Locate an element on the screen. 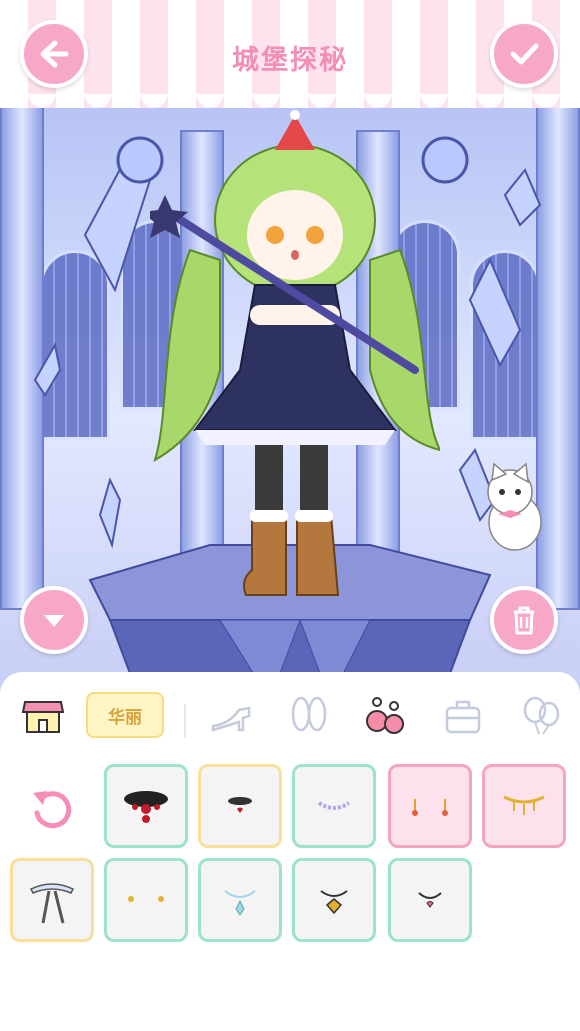  category-shop is located at coordinates (43, 716).